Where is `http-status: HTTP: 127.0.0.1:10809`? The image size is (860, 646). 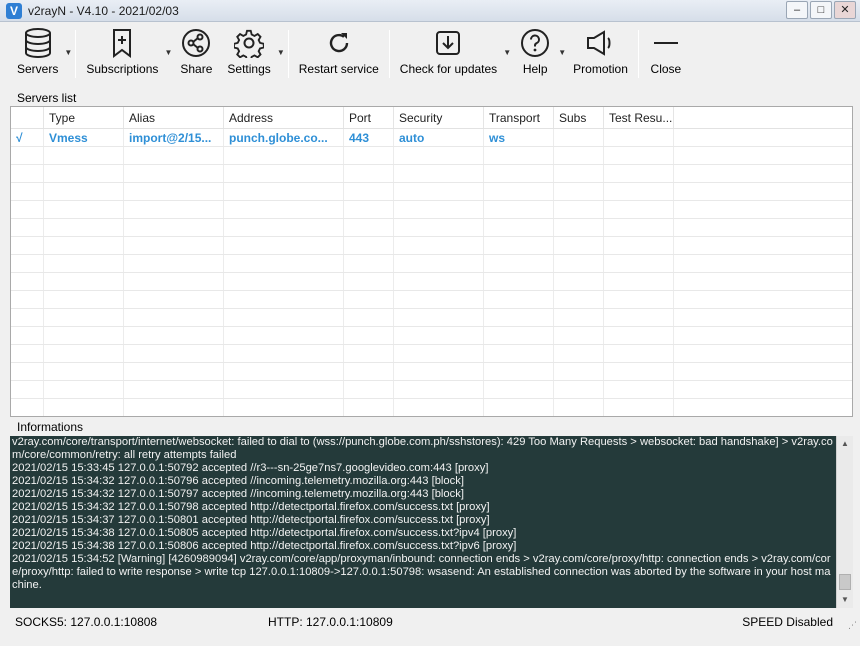 http-status: HTTP: 127.0.0.1:10809 is located at coordinates (330, 622).